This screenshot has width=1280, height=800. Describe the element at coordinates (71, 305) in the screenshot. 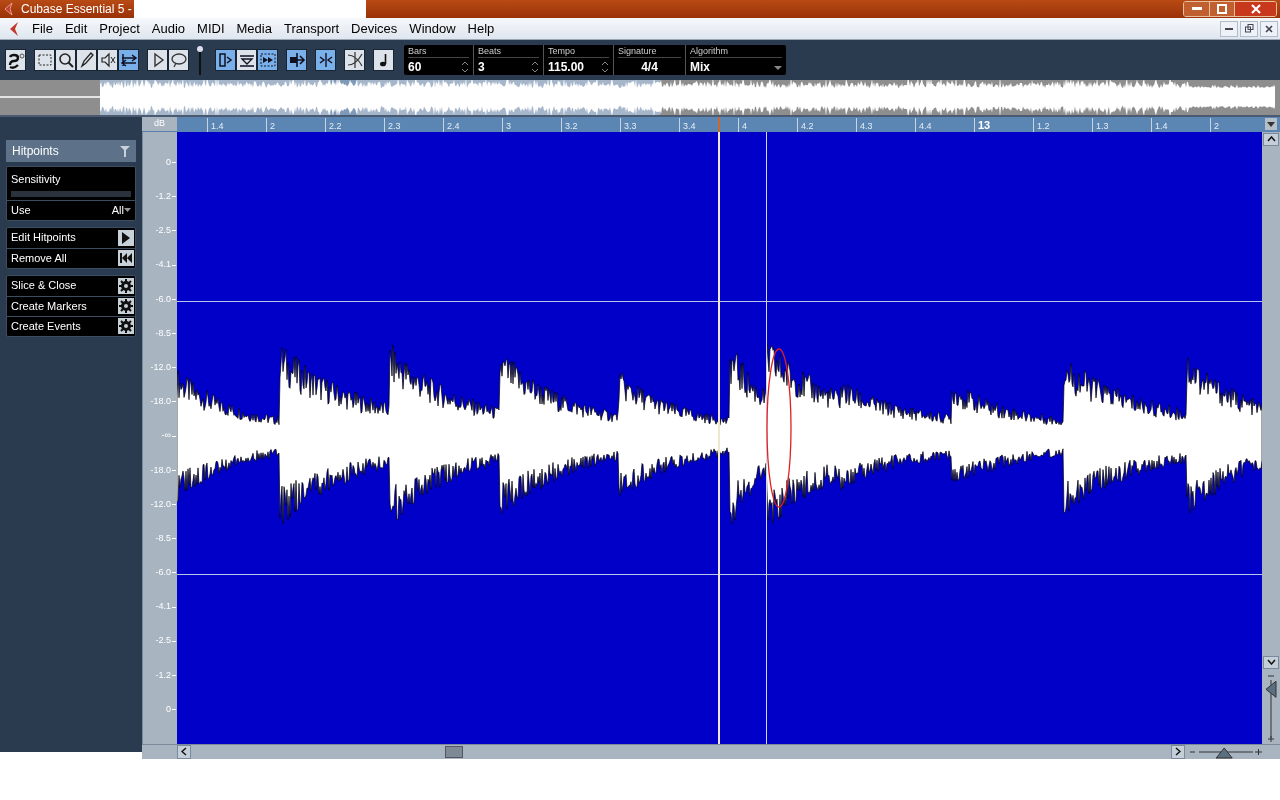

I see `action-button: Create Markers` at that location.